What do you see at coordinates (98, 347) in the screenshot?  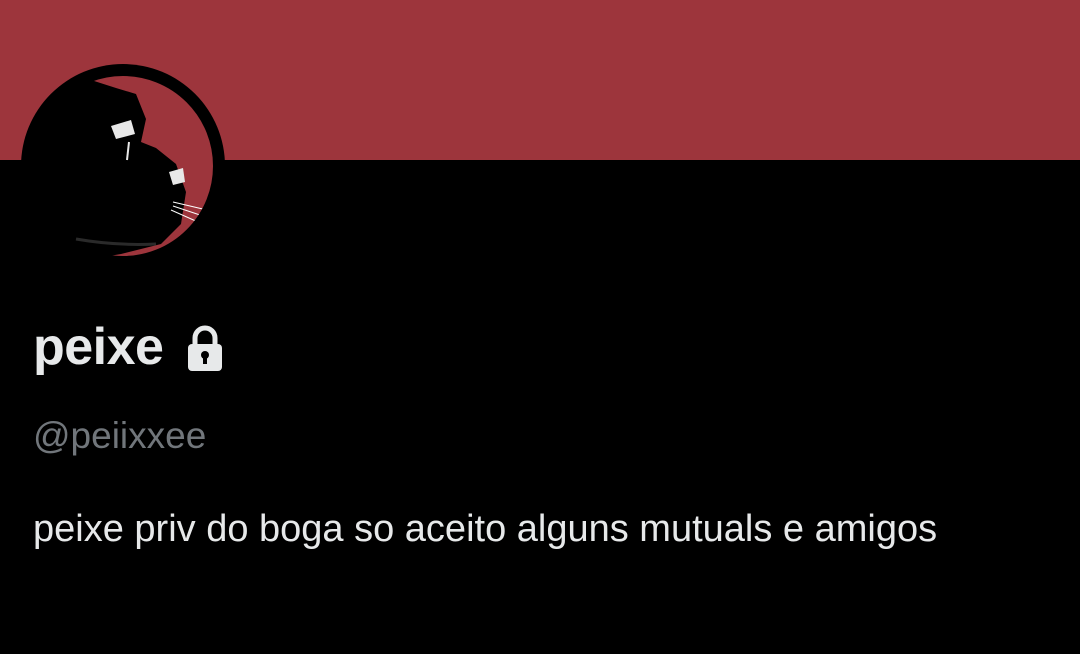 I see `display-name: peixe` at bounding box center [98, 347].